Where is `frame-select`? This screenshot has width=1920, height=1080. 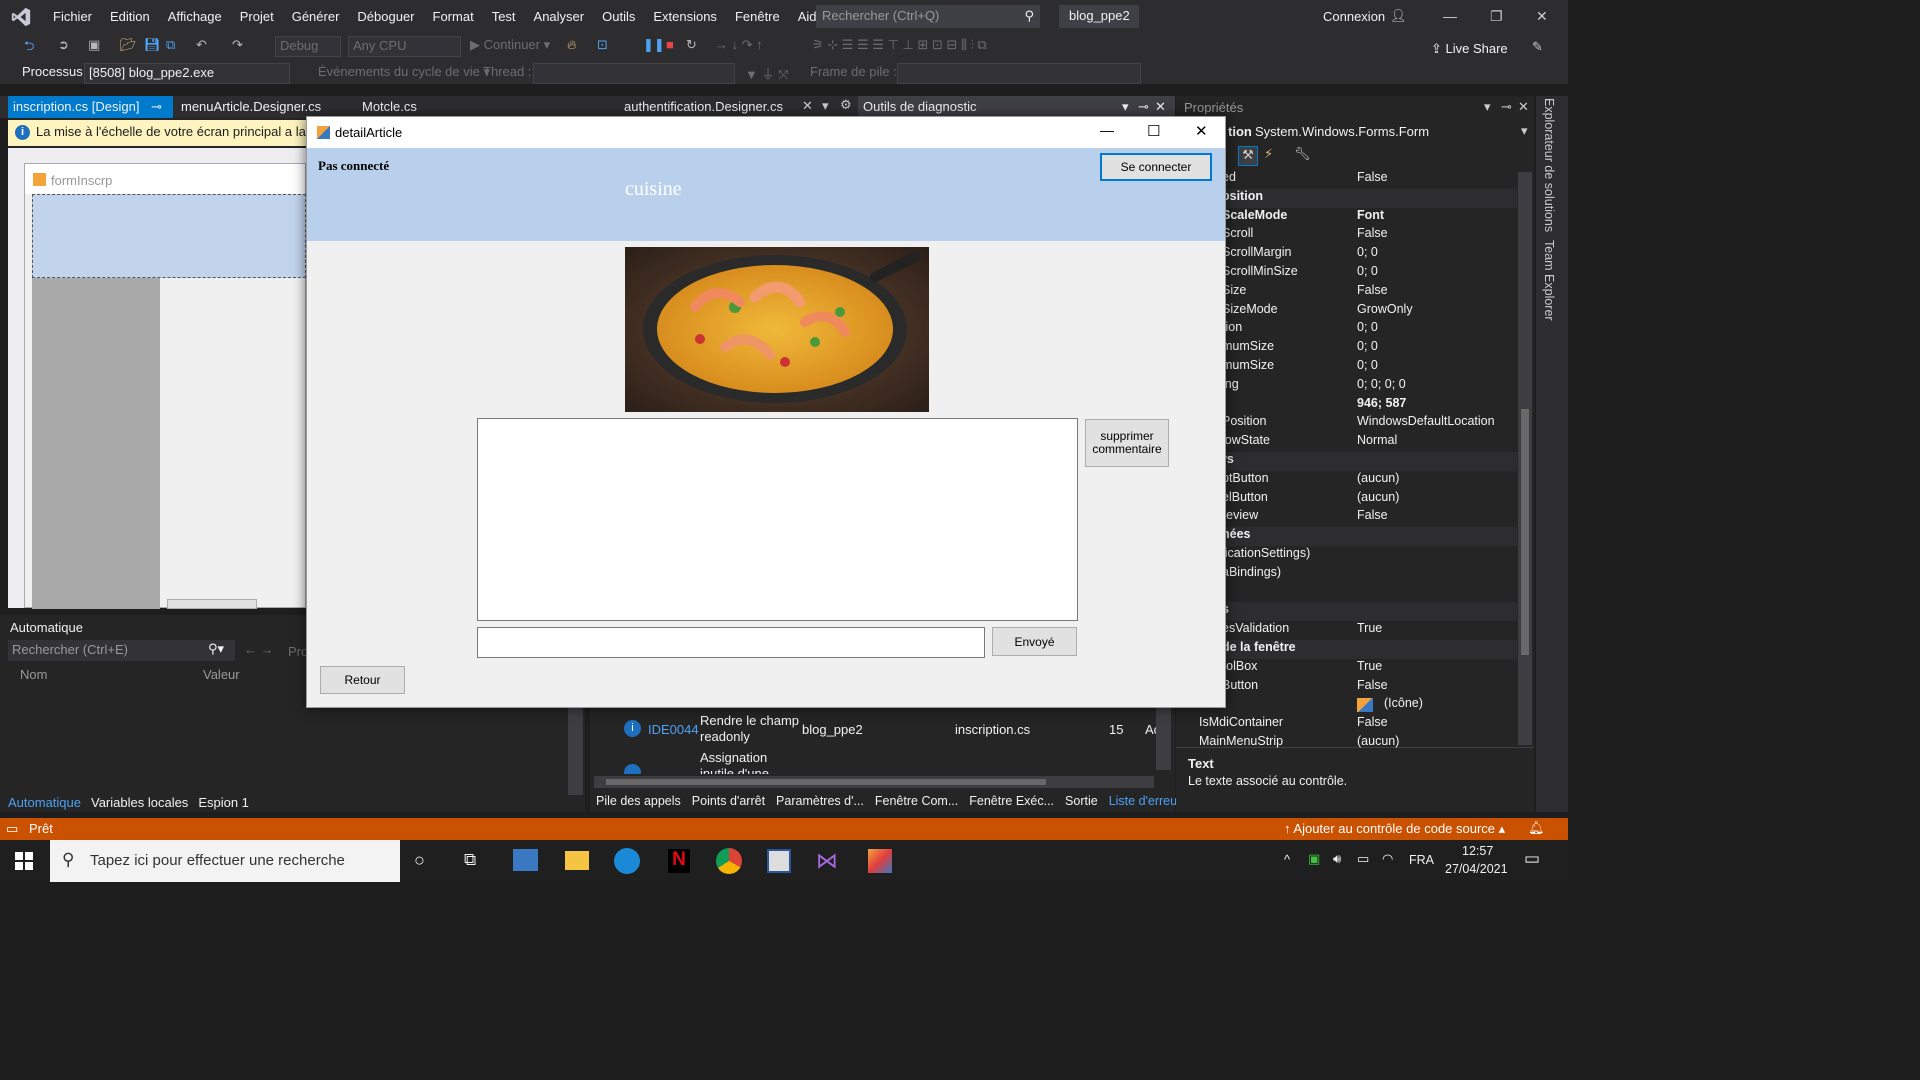 frame-select is located at coordinates (1019, 73).